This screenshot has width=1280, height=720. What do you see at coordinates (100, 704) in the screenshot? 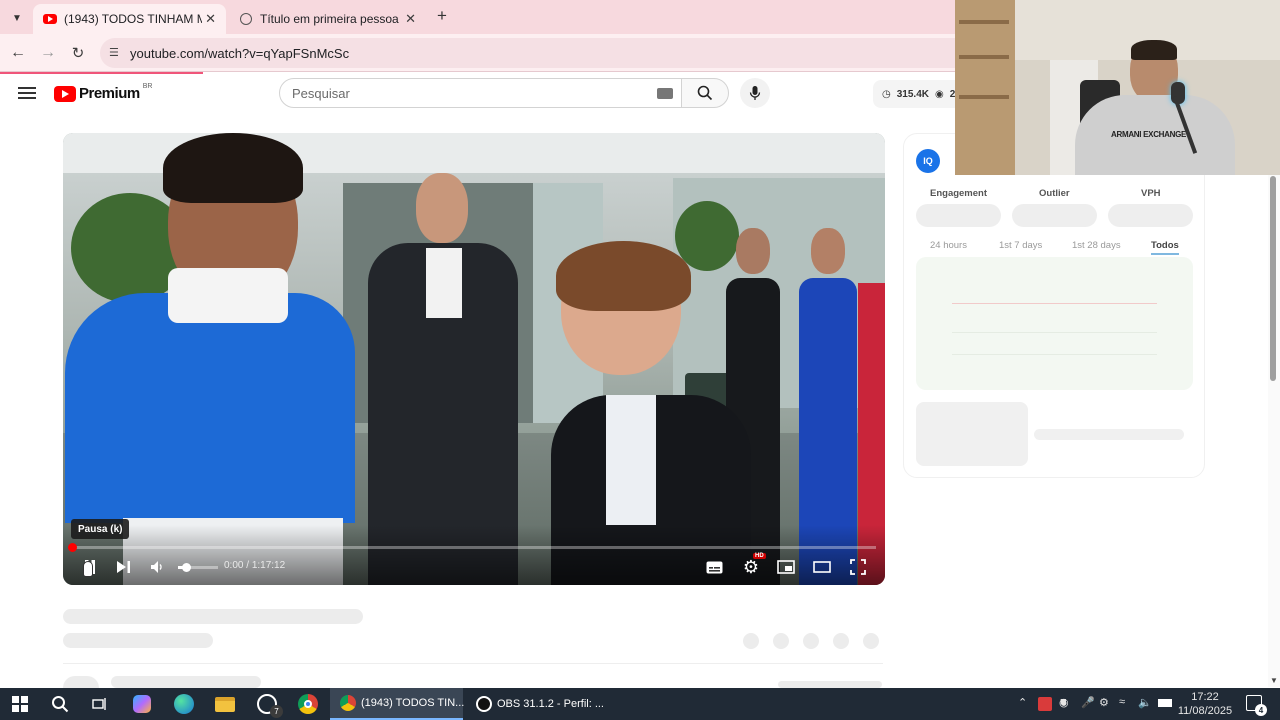
I see `task-view-icon` at bounding box center [100, 704].